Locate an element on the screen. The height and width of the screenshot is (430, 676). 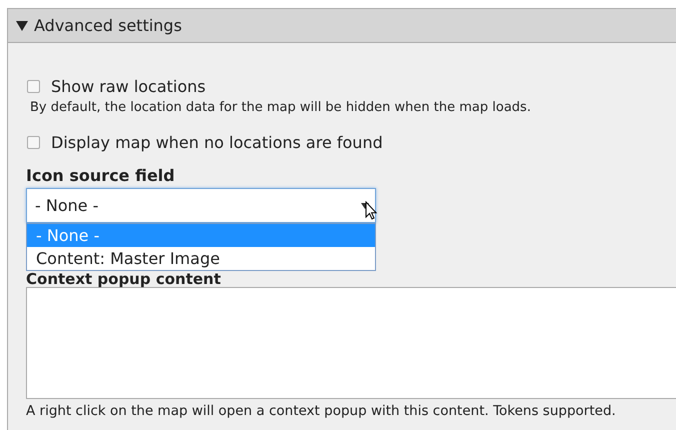
field-label: Context popup content is located at coordinates (124, 279).